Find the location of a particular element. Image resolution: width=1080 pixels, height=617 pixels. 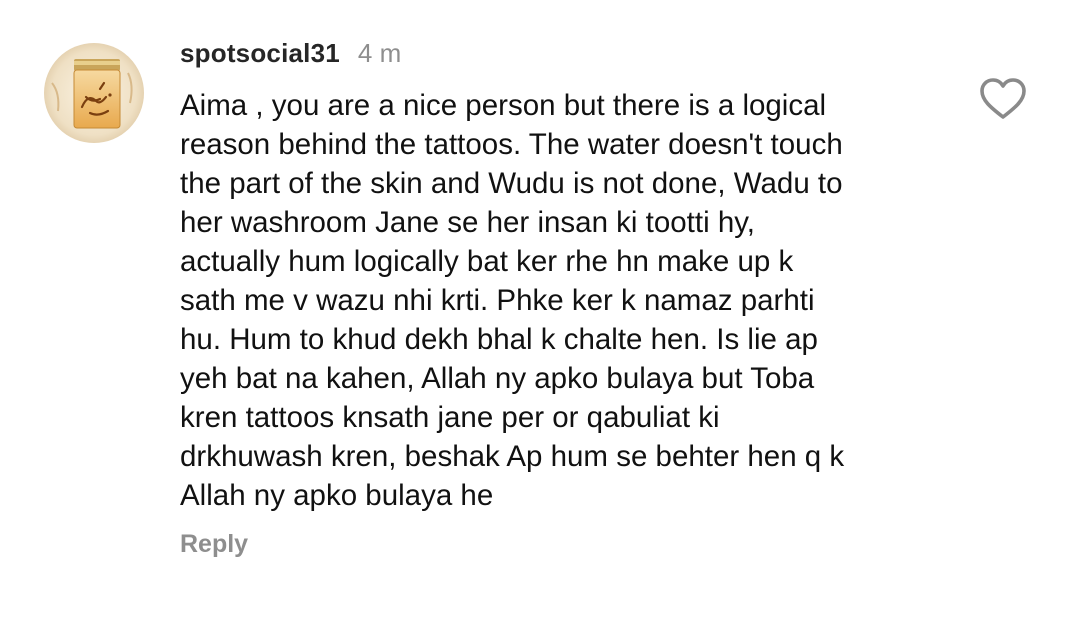

timestamp: 4 m is located at coordinates (379, 52).